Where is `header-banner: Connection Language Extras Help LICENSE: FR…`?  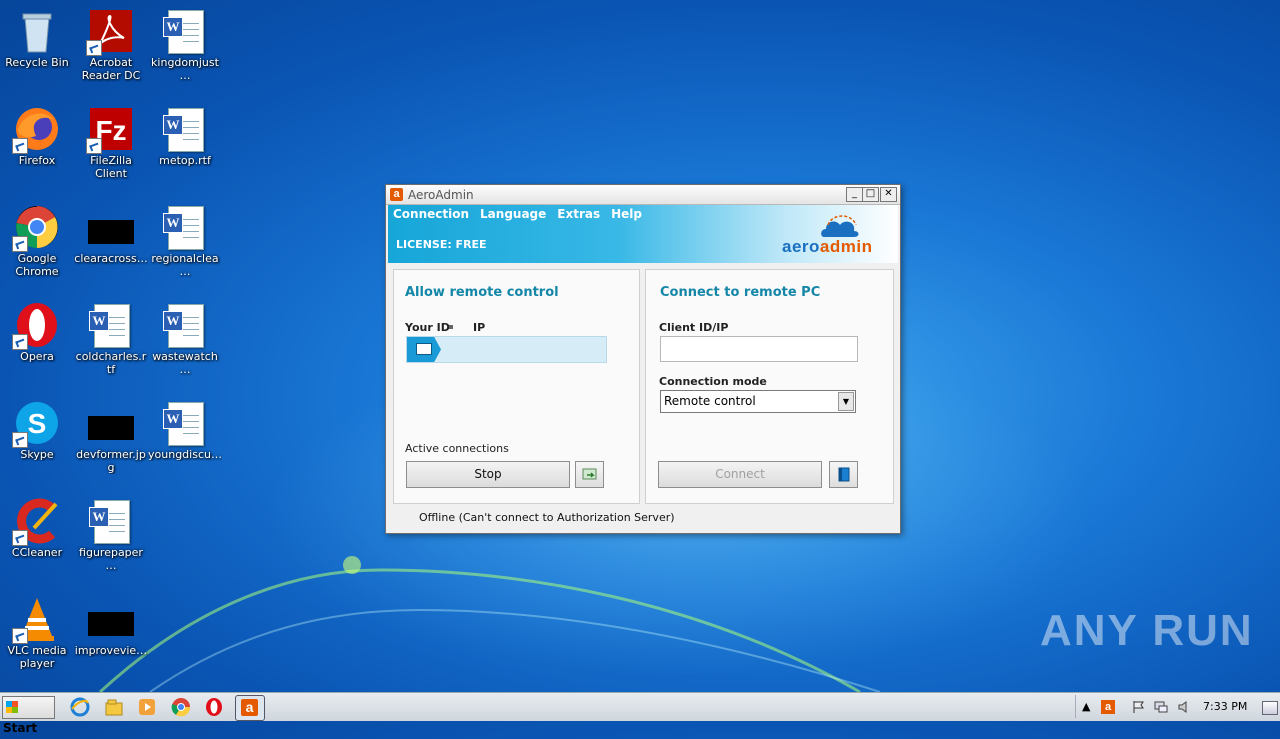 header-banner: Connection Language Extras Help LICENSE: FR… is located at coordinates (643, 234).